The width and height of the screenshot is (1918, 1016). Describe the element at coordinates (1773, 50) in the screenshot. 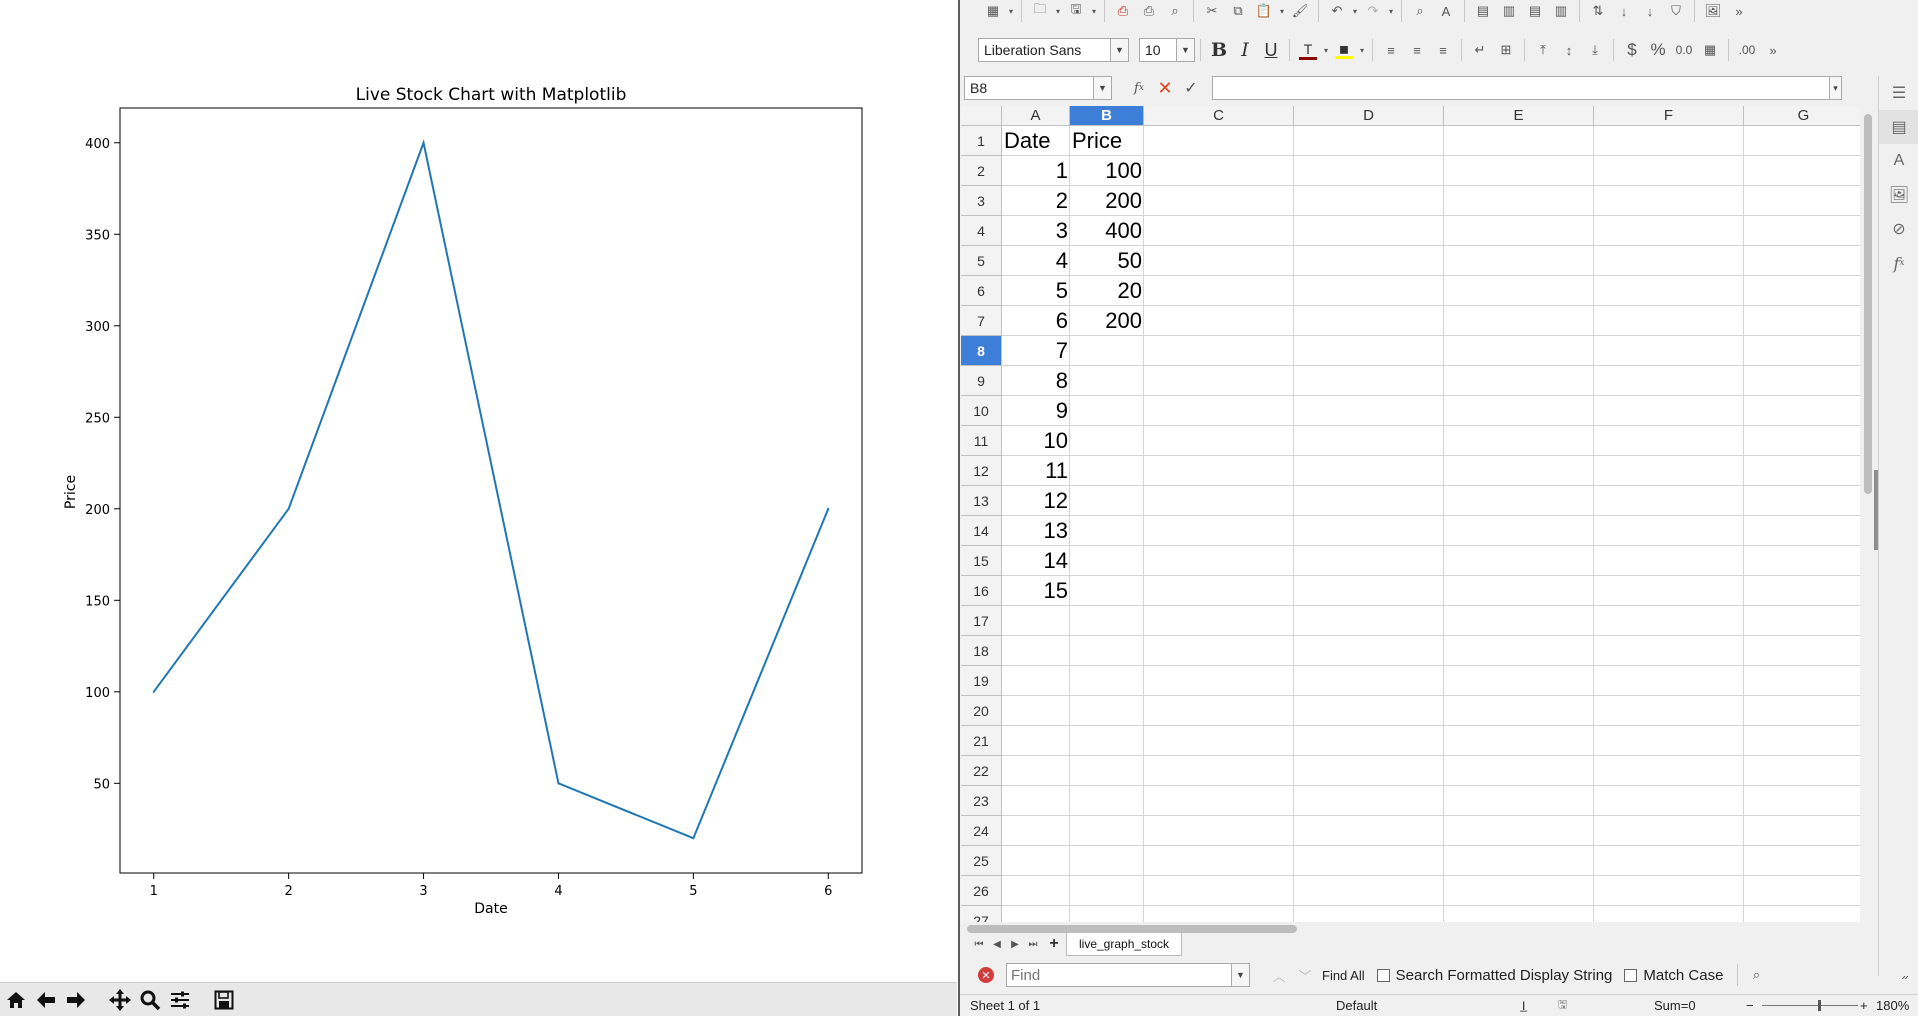

I see `more-icon: »` at that location.